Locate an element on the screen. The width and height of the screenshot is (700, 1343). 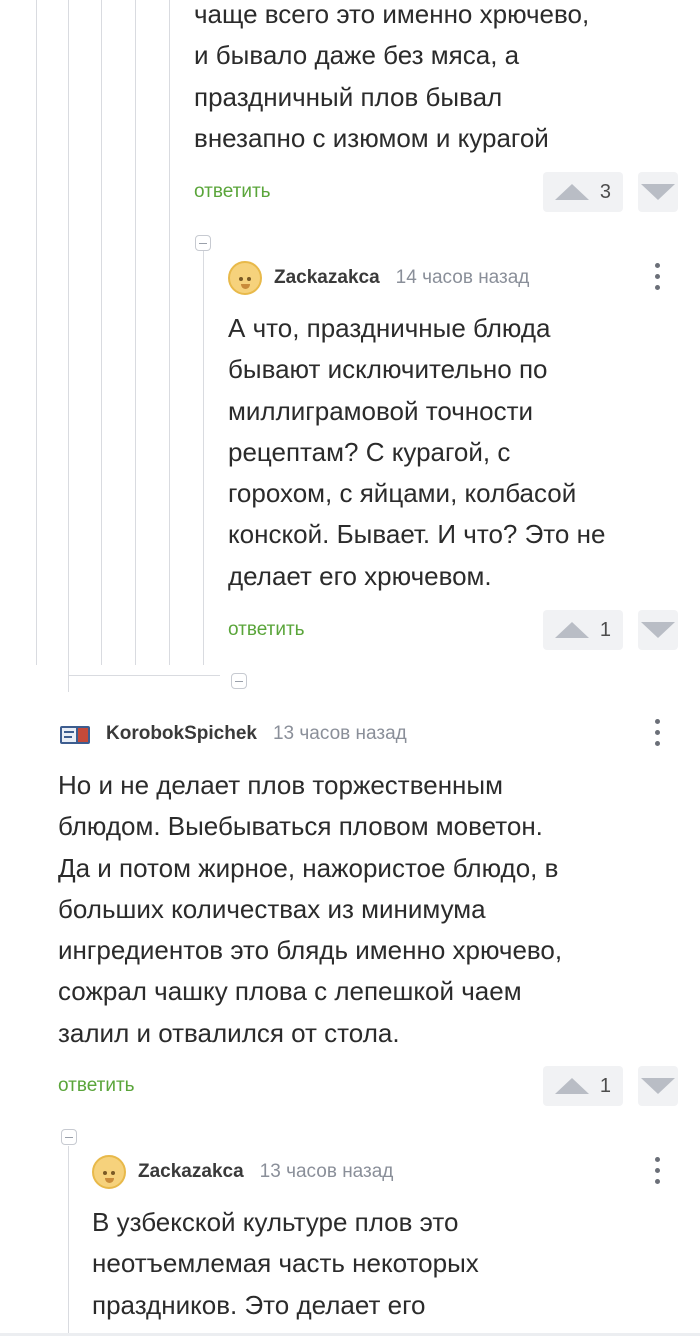
username: KorobokSpichek is located at coordinates (181, 734).